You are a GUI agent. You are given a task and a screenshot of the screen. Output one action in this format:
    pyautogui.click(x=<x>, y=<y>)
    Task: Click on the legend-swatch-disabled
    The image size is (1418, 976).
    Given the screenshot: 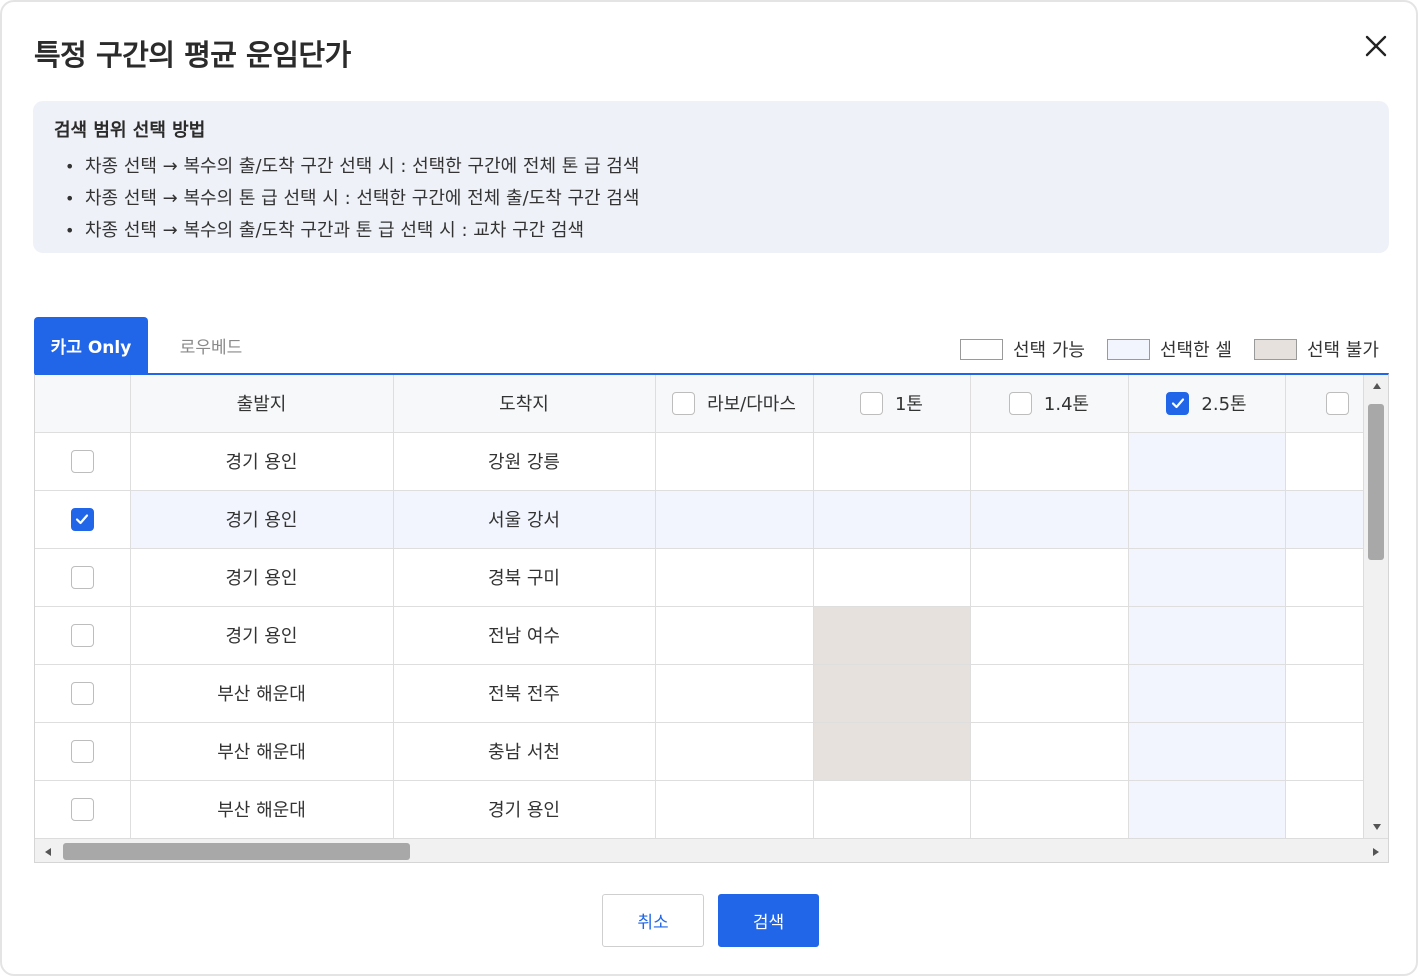 What is the action you would take?
    pyautogui.click(x=1275, y=349)
    